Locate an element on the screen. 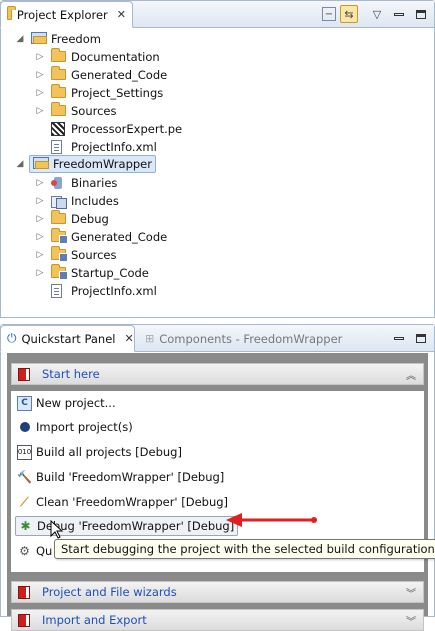 The width and height of the screenshot is (435, 631). tab-label: Components - FreedomWrapper is located at coordinates (251, 338).